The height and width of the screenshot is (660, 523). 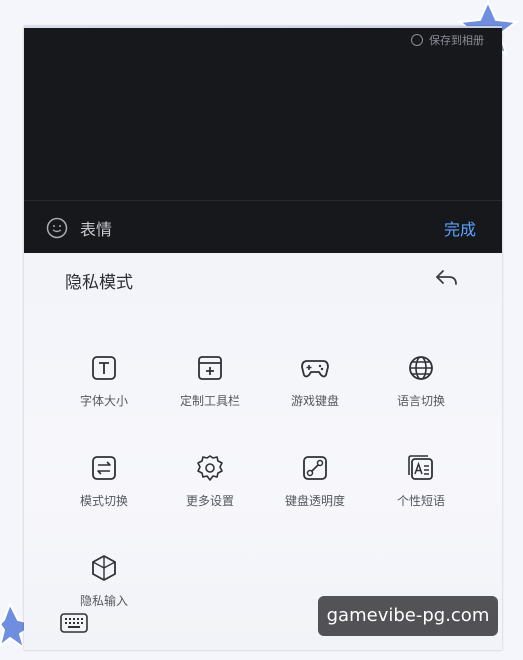 I want to click on grid-item-label: 字体大小, so click(x=103, y=401).